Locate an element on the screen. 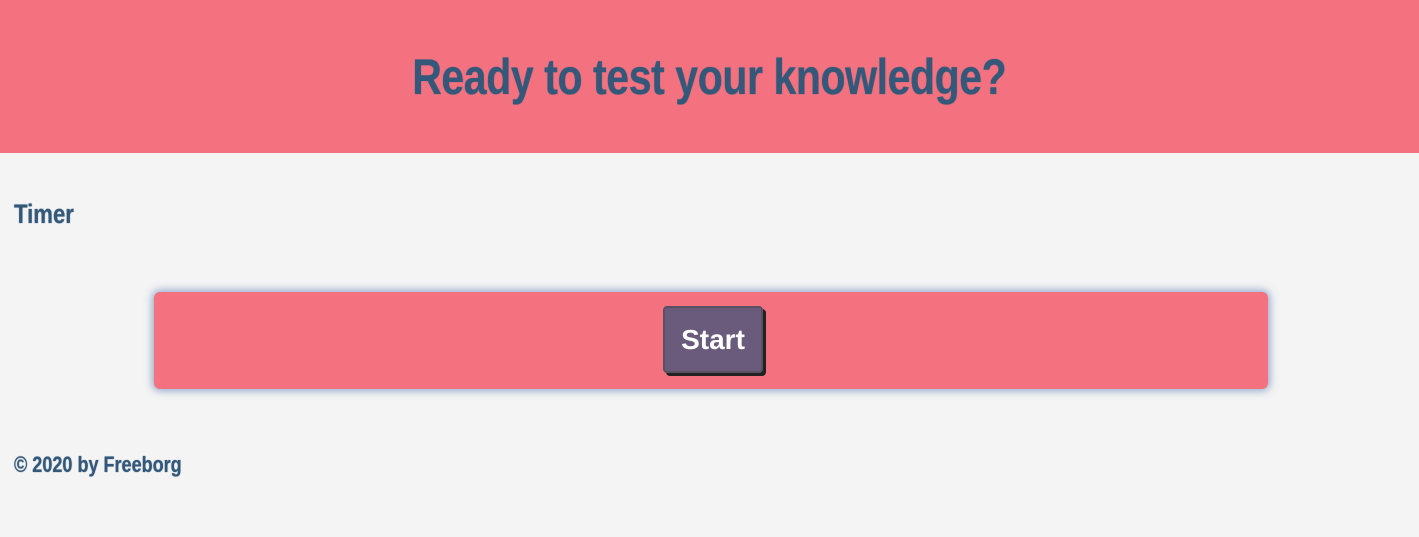 The height and width of the screenshot is (537, 1419). footer-copyright: © 2020 by Freeborg is located at coordinates (98, 464).